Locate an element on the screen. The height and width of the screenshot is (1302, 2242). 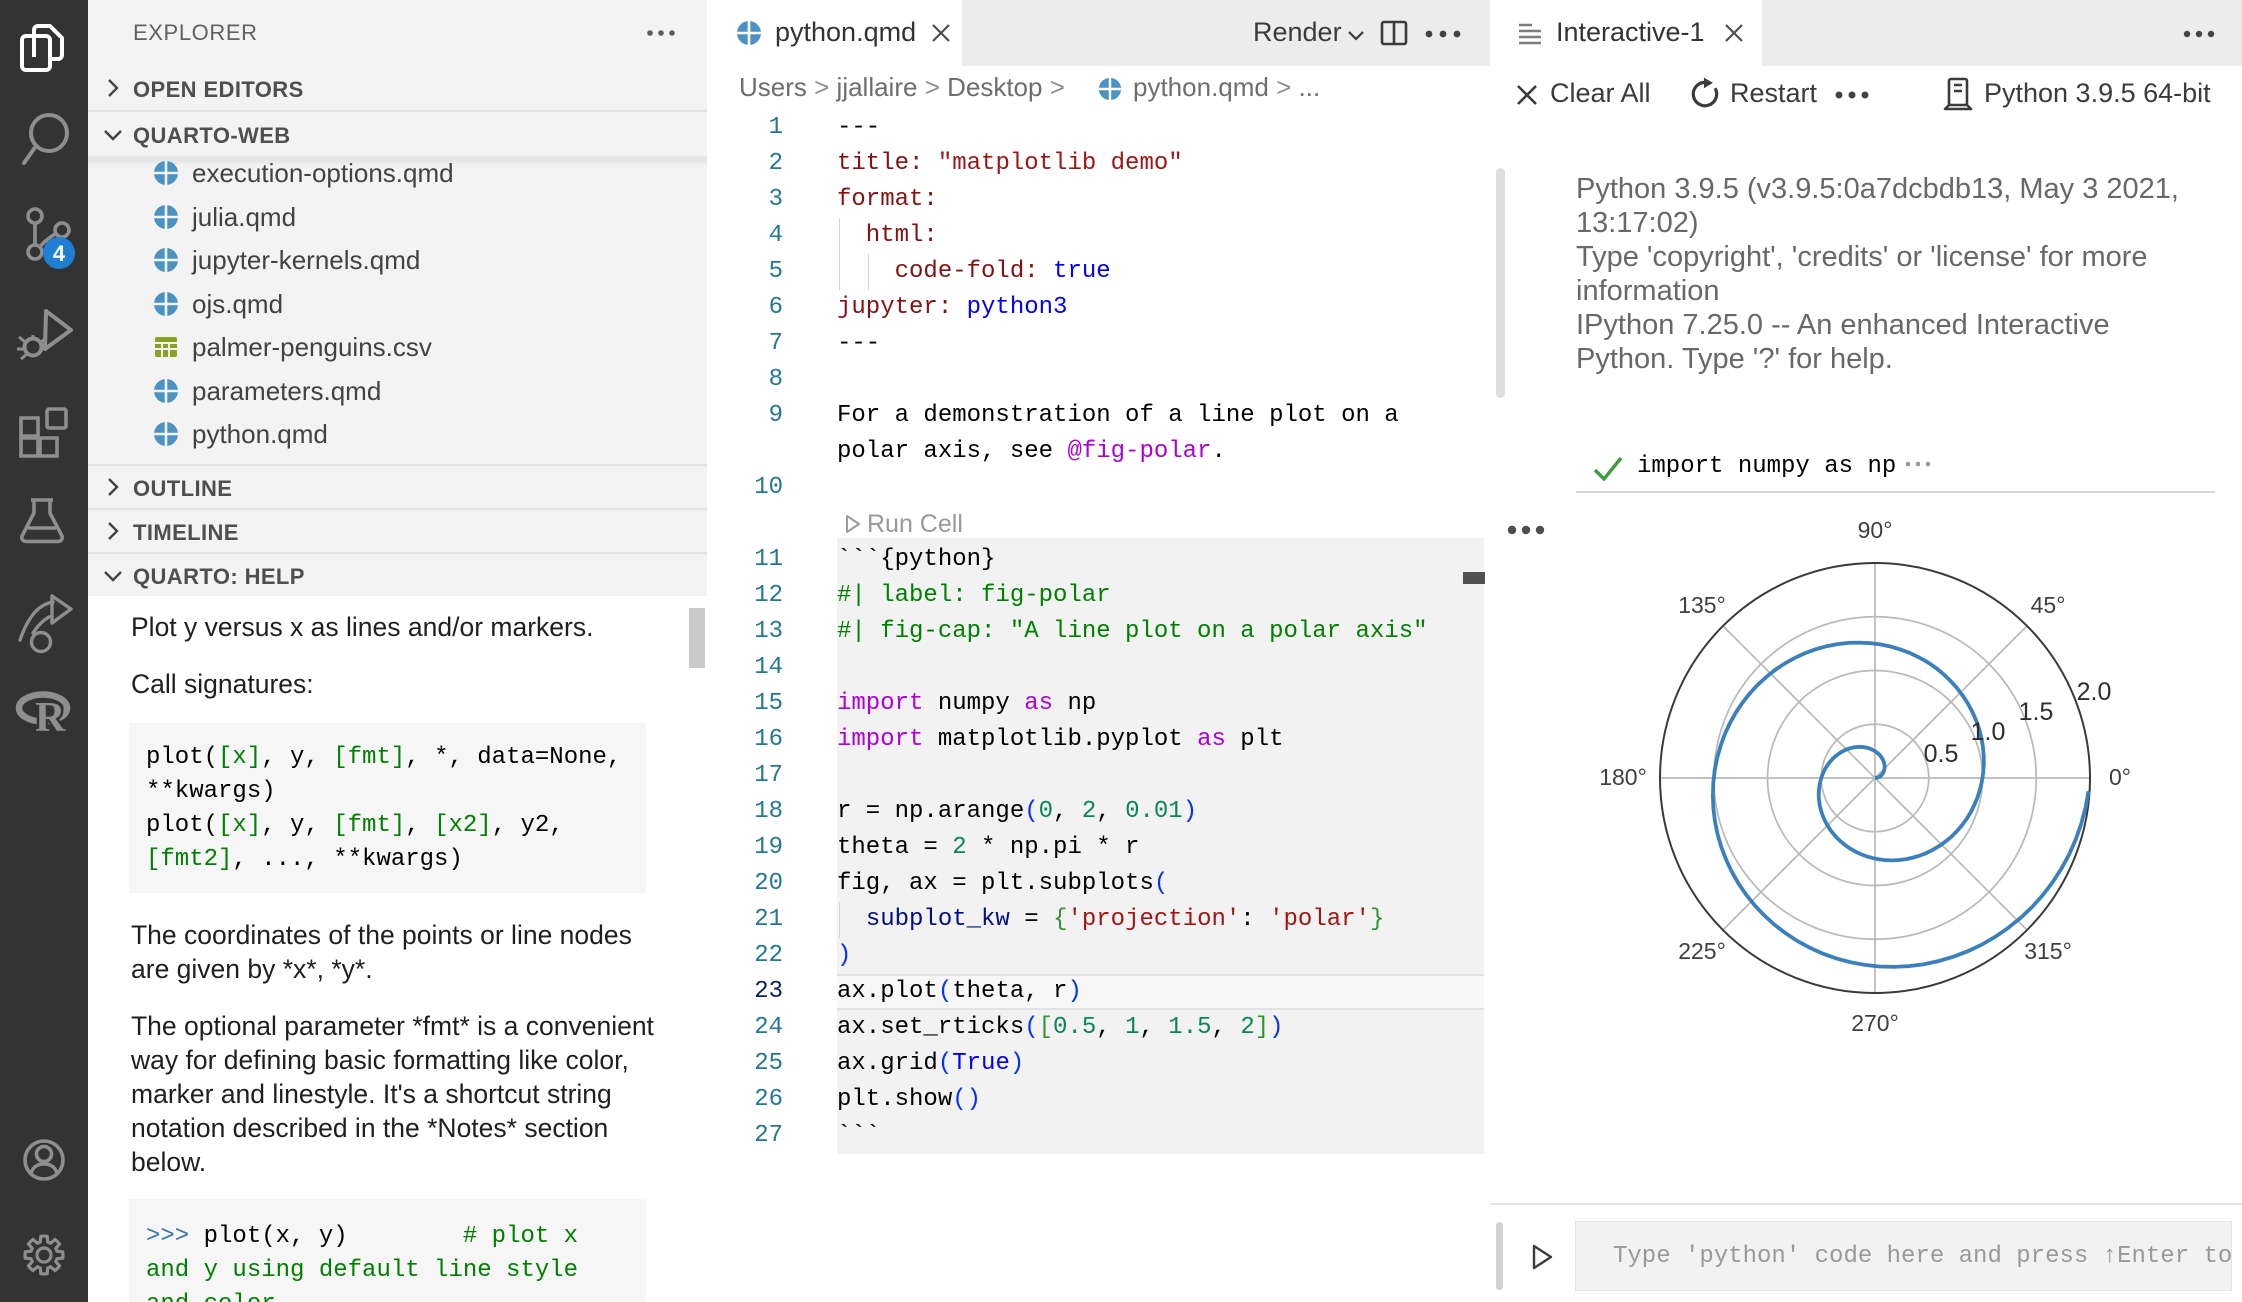
svg-text: 1.0 is located at coordinates (1988, 732).